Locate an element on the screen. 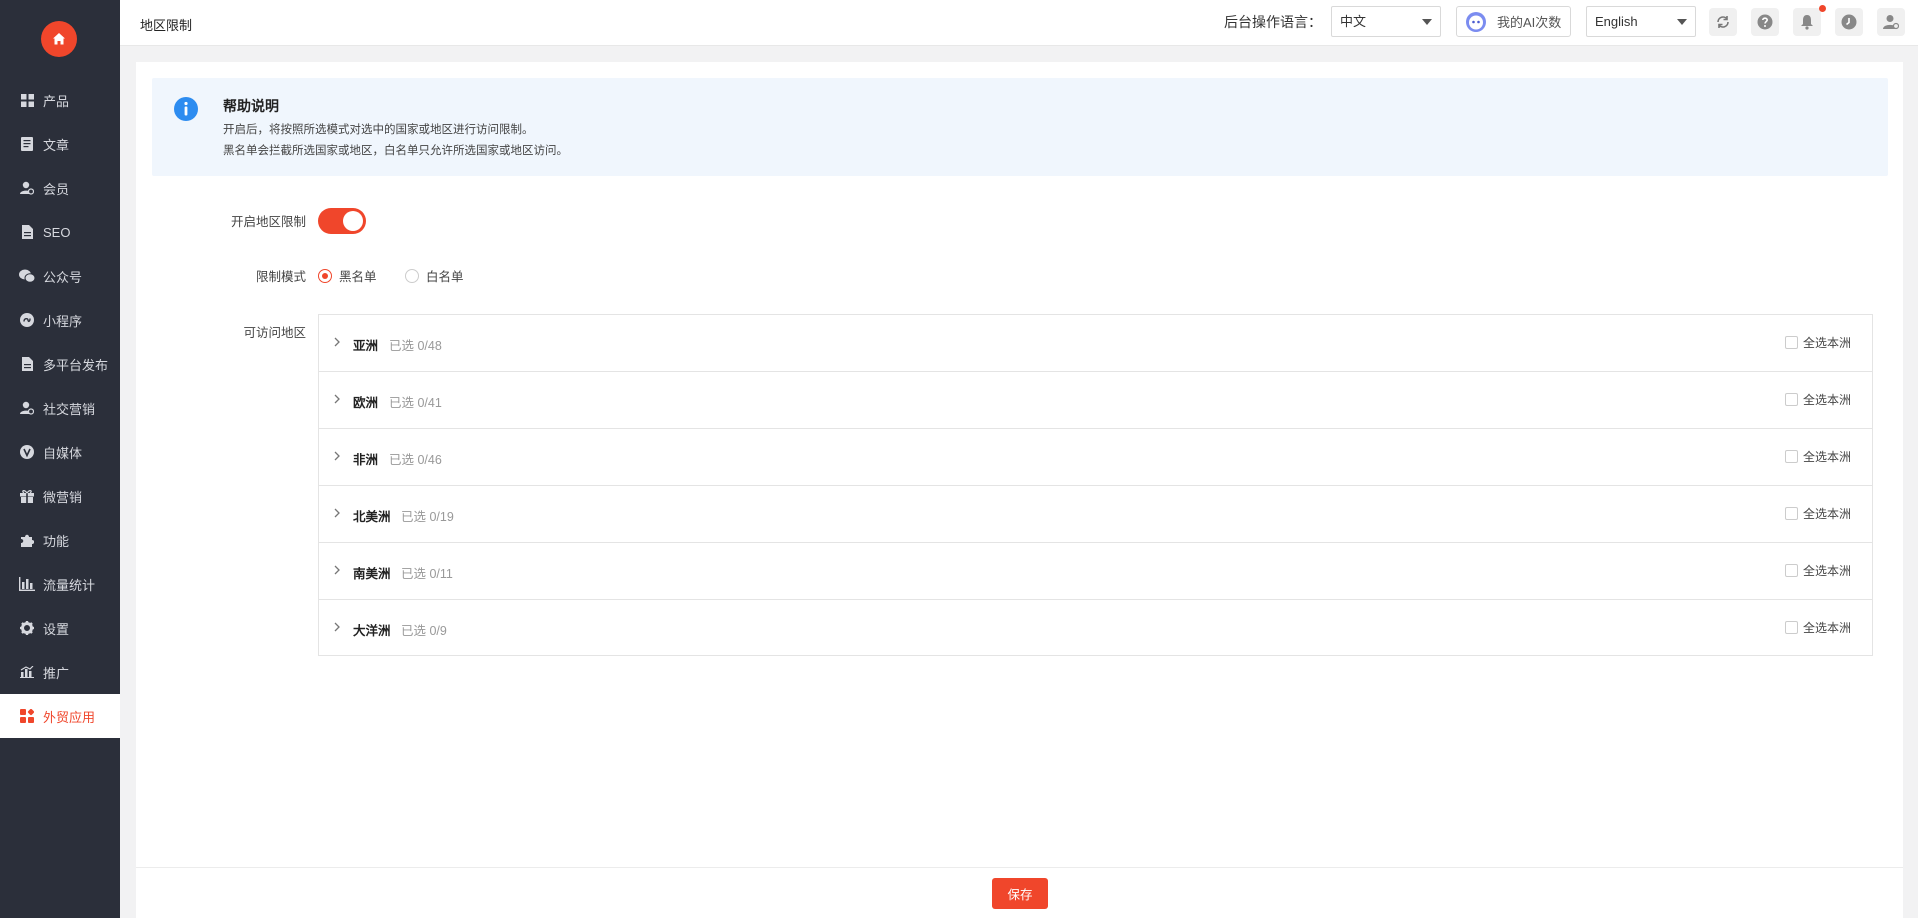 The image size is (1918, 918). sidebar-item-miniprogram: 小程序 is located at coordinates (60, 320).